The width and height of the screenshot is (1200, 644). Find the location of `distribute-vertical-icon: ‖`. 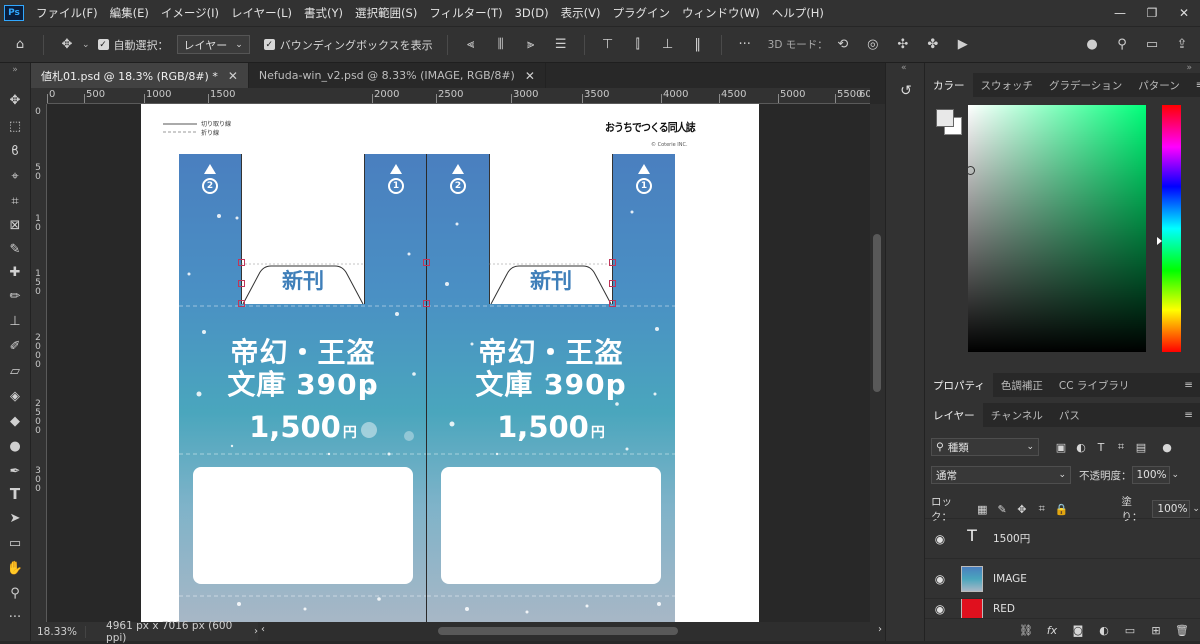

distribute-vertical-icon: ‖ is located at coordinates (698, 45).